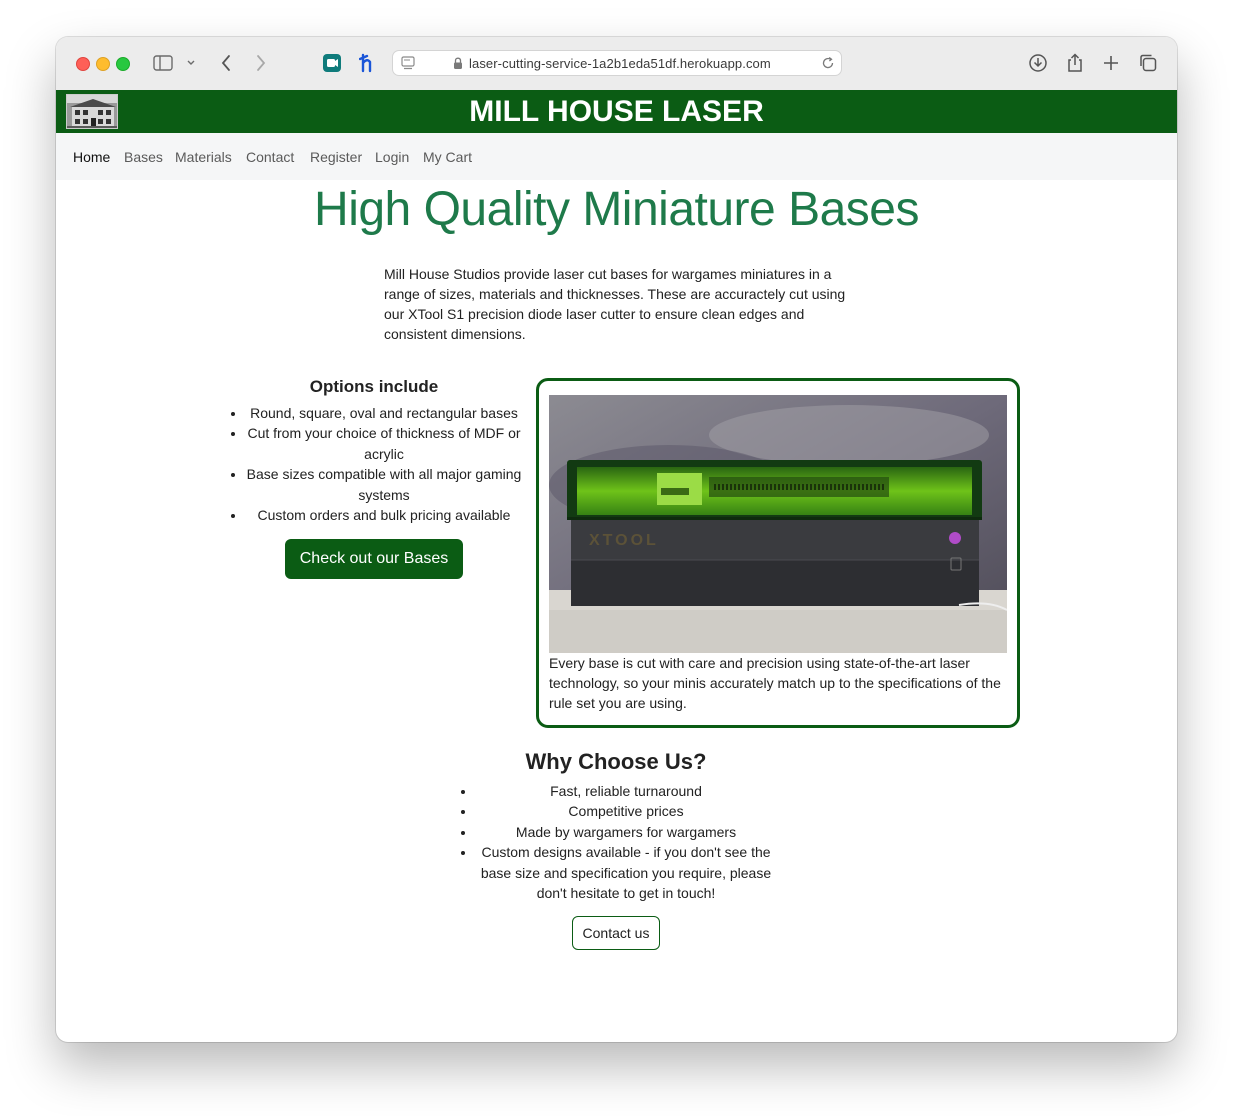 This screenshot has height=1116, width=1233. I want to click on nav-contact: Contact, so click(270, 157).